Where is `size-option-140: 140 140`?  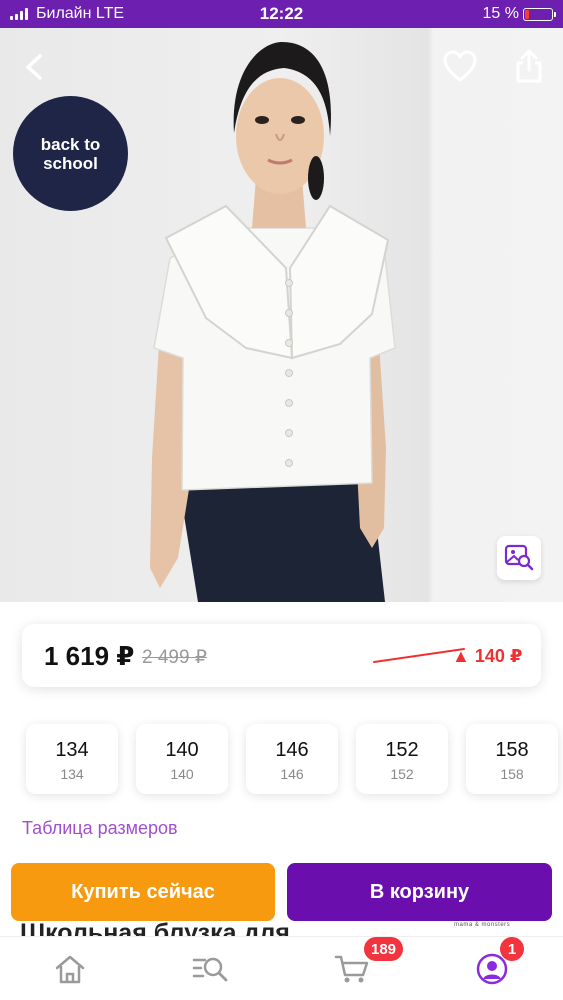
size-option-140: 140 140 is located at coordinates (182, 759).